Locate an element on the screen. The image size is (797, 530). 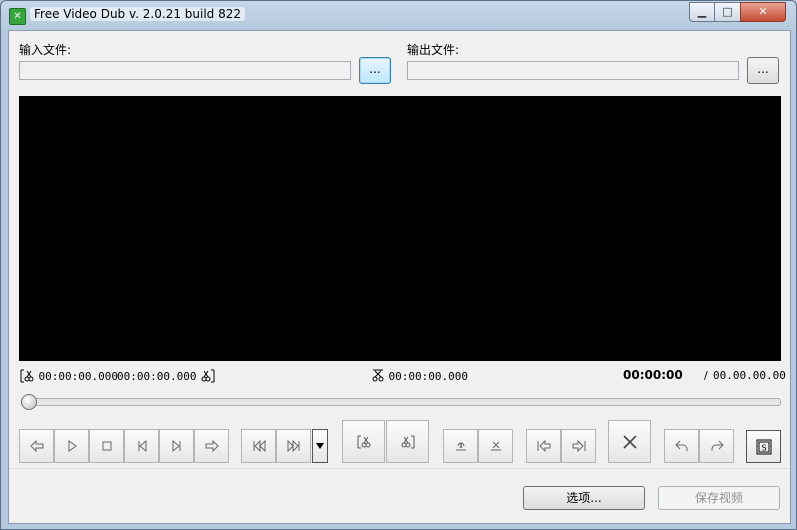
undo-button is located at coordinates (681, 446).